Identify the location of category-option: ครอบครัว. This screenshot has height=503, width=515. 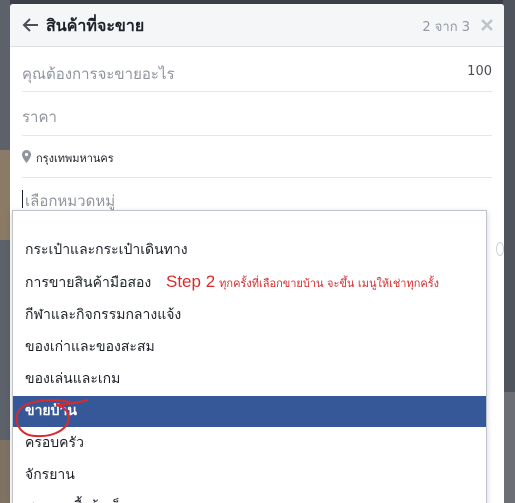
(249, 443).